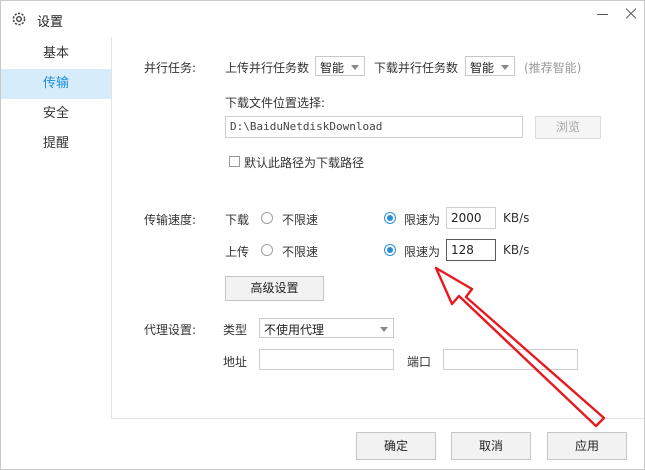 Image resolution: width=645 pixels, height=470 pixels. I want to click on download-limit-radio, so click(390, 218).